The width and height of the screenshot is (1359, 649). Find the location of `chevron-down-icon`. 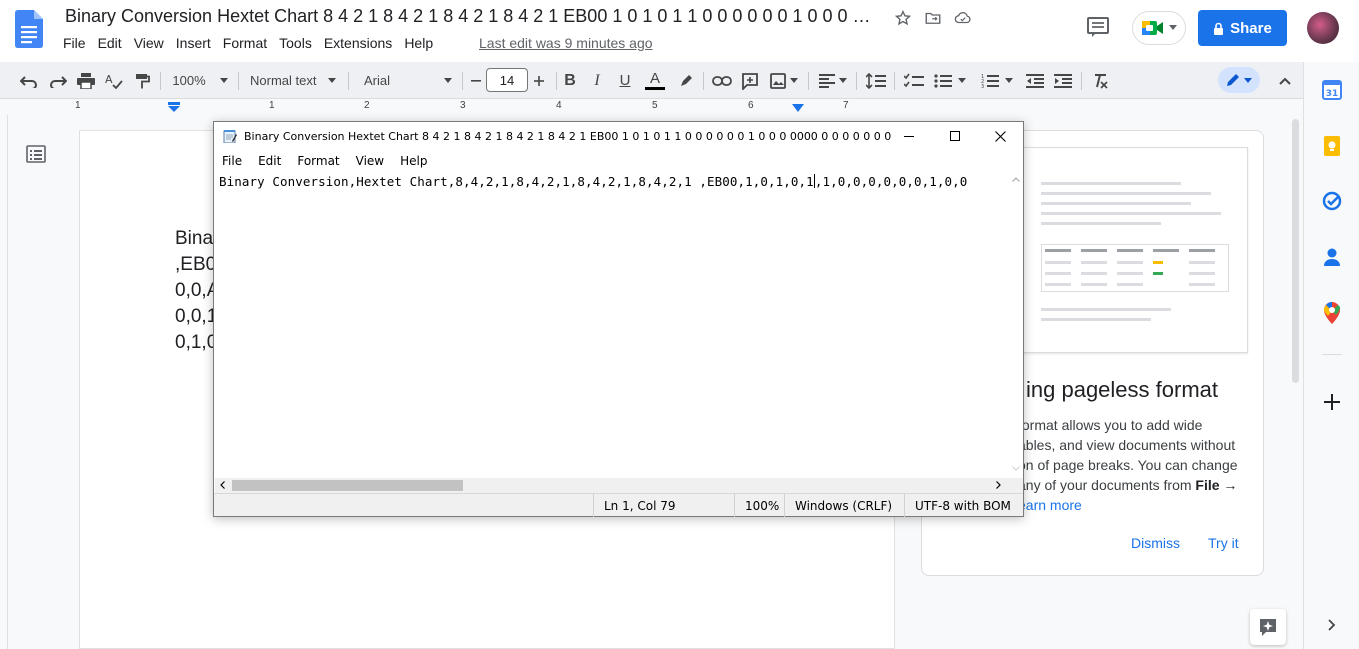

chevron-down-icon is located at coordinates (1173, 27).